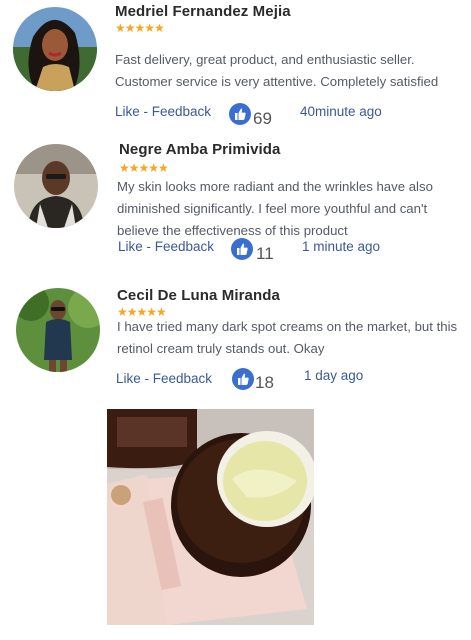 This screenshot has height=640, width=471. What do you see at coordinates (210, 517) in the screenshot?
I see `product-photo` at bounding box center [210, 517].